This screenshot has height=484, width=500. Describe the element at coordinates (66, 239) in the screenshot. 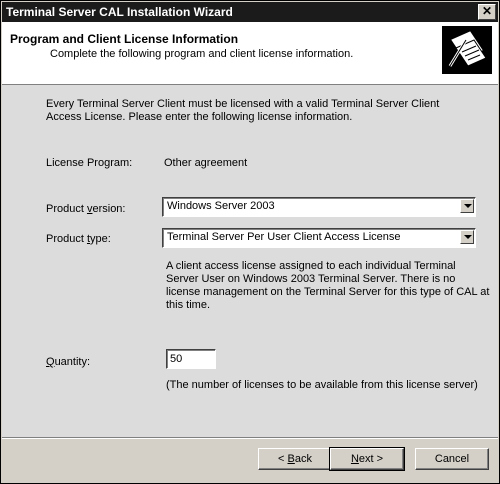

I see `product-type-label-pre: Product` at that location.